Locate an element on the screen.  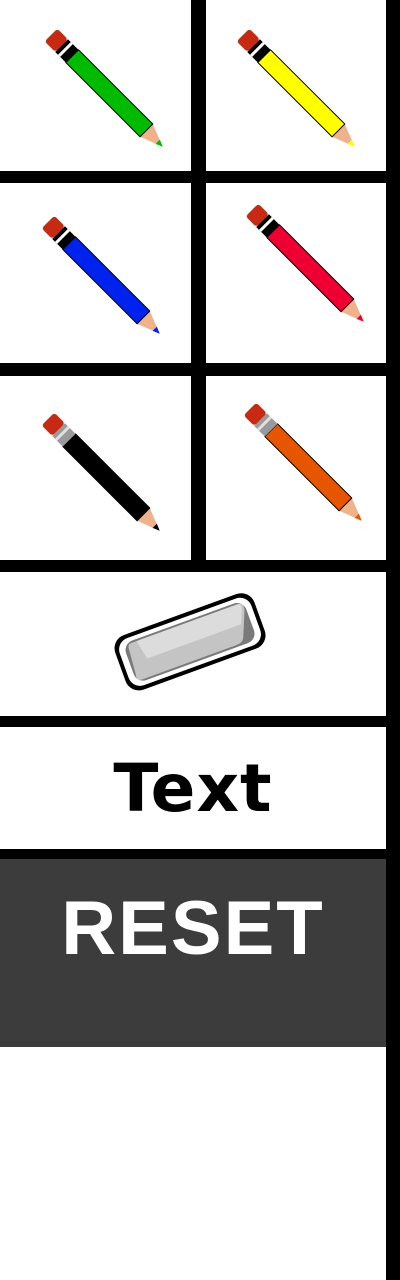
pencil-yellow-icon is located at coordinates (296, 88).